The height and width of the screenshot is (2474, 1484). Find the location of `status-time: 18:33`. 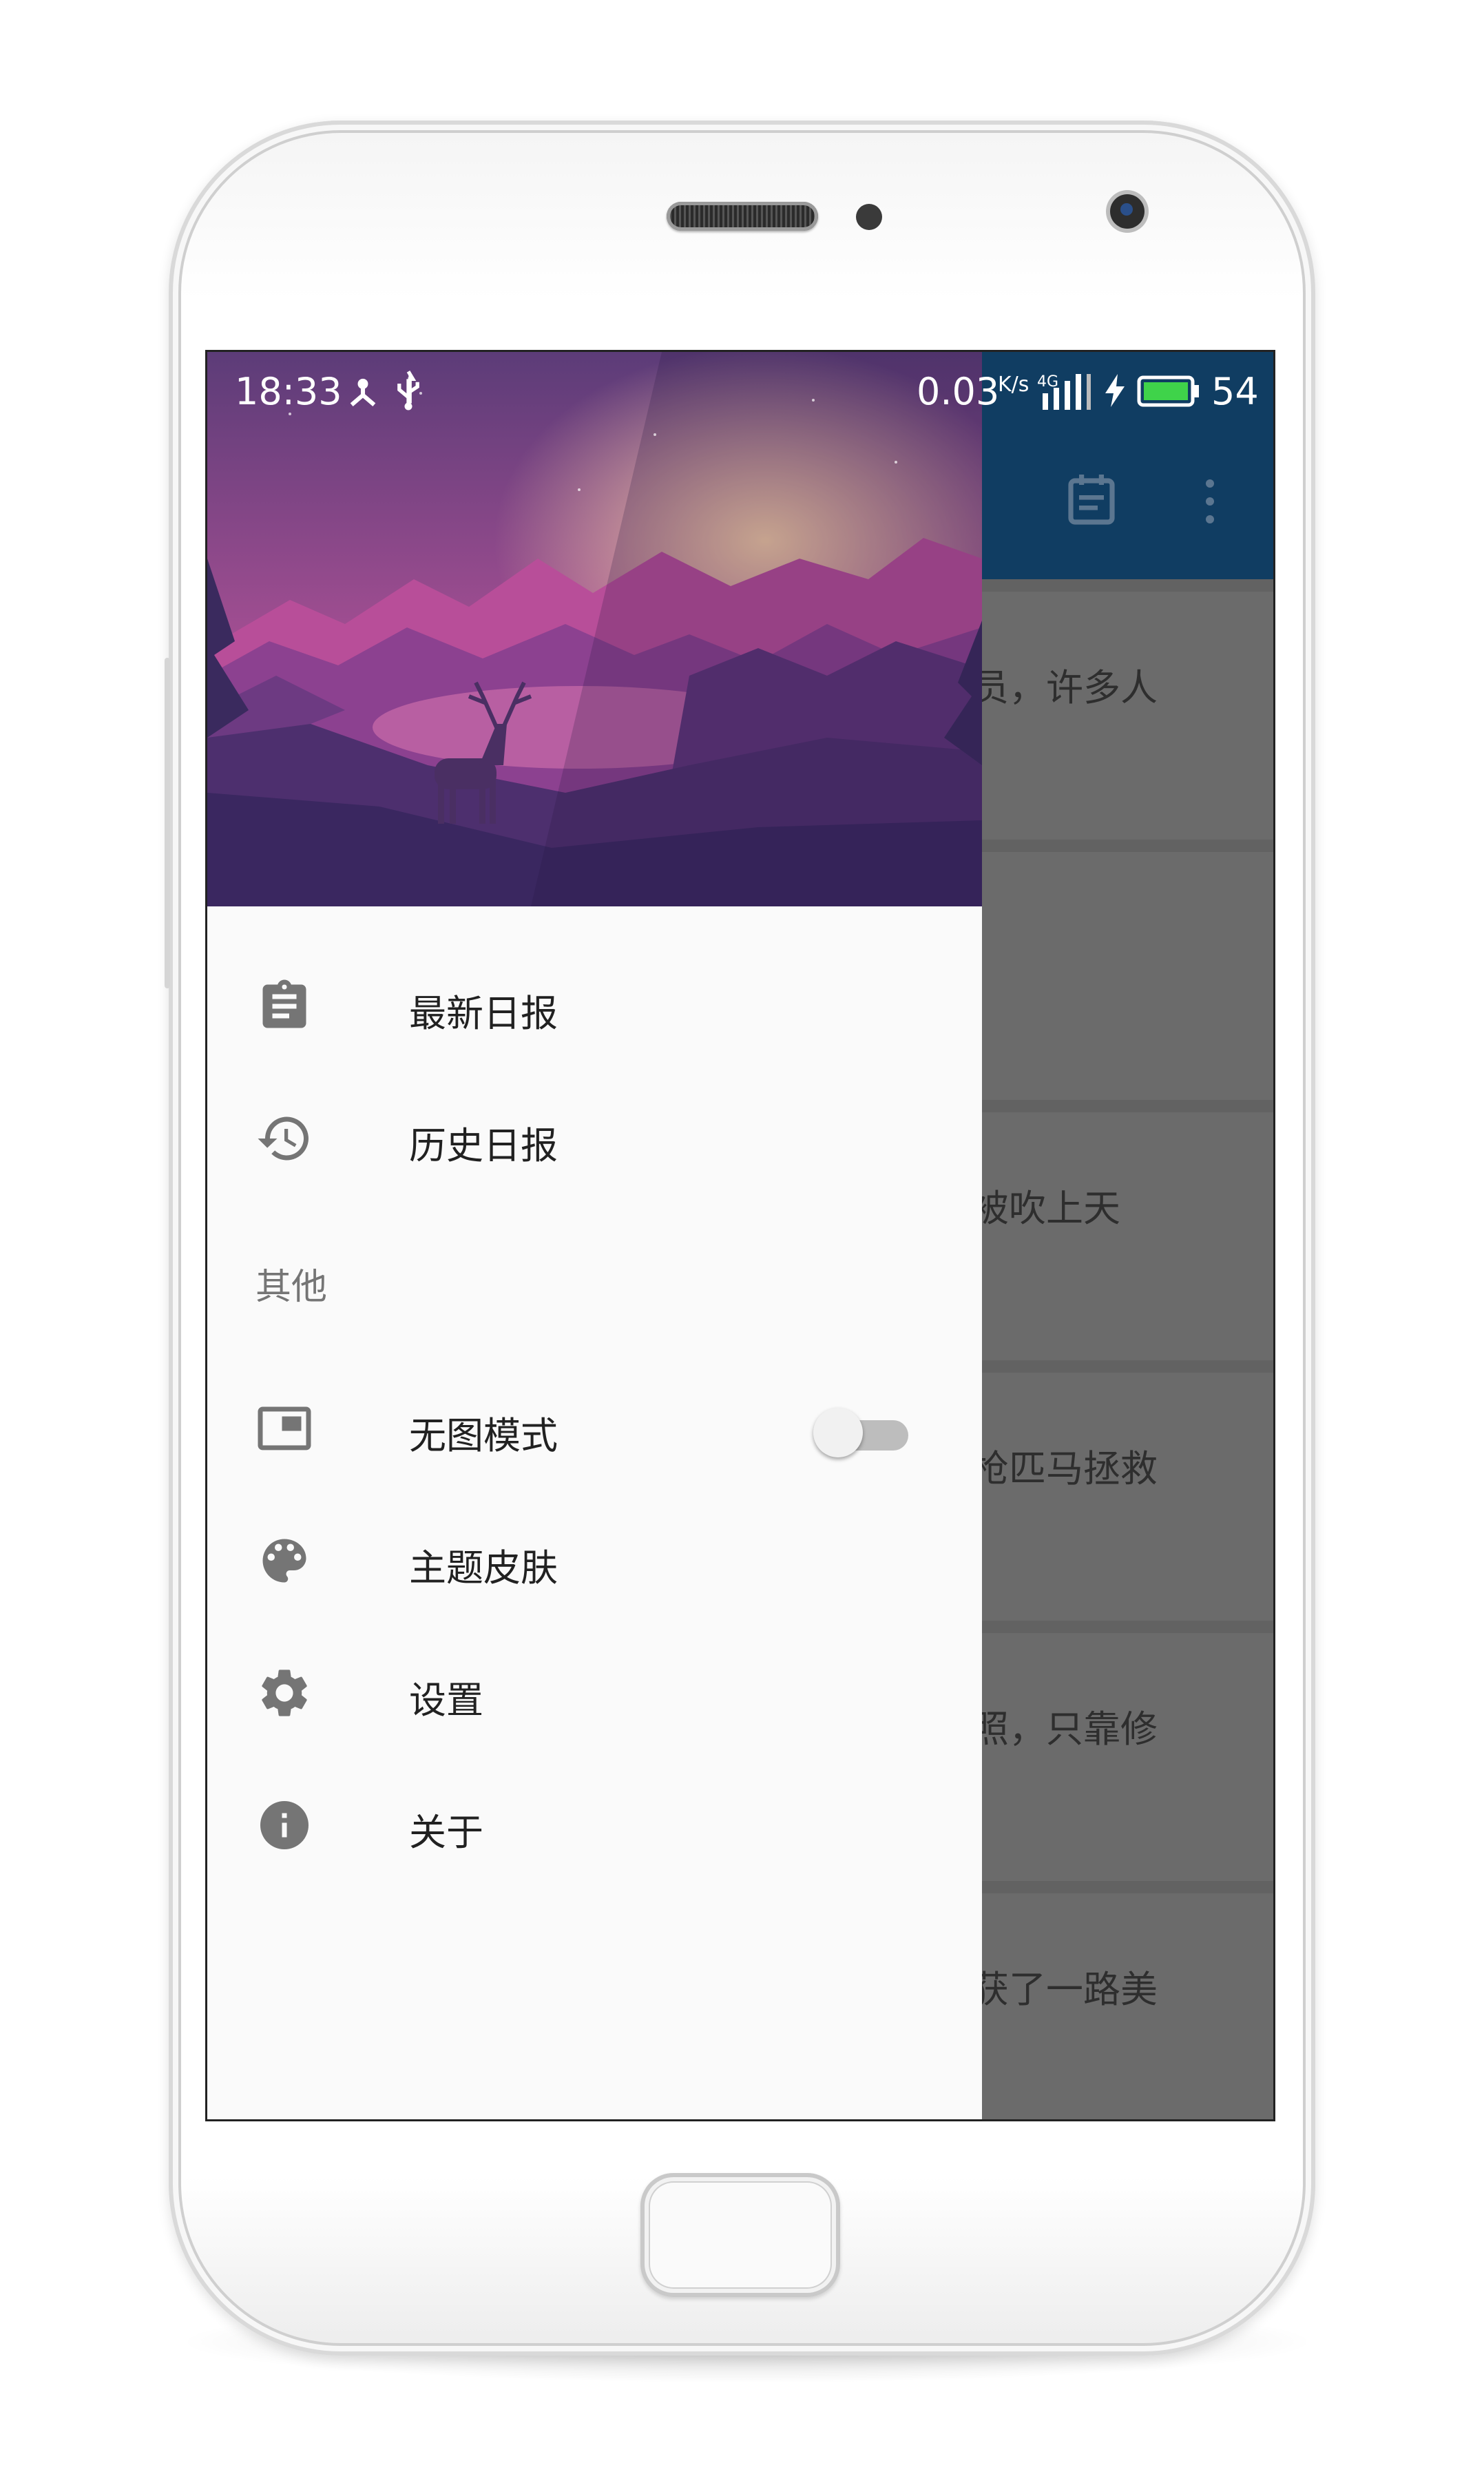

status-time: 18:33 is located at coordinates (289, 391).